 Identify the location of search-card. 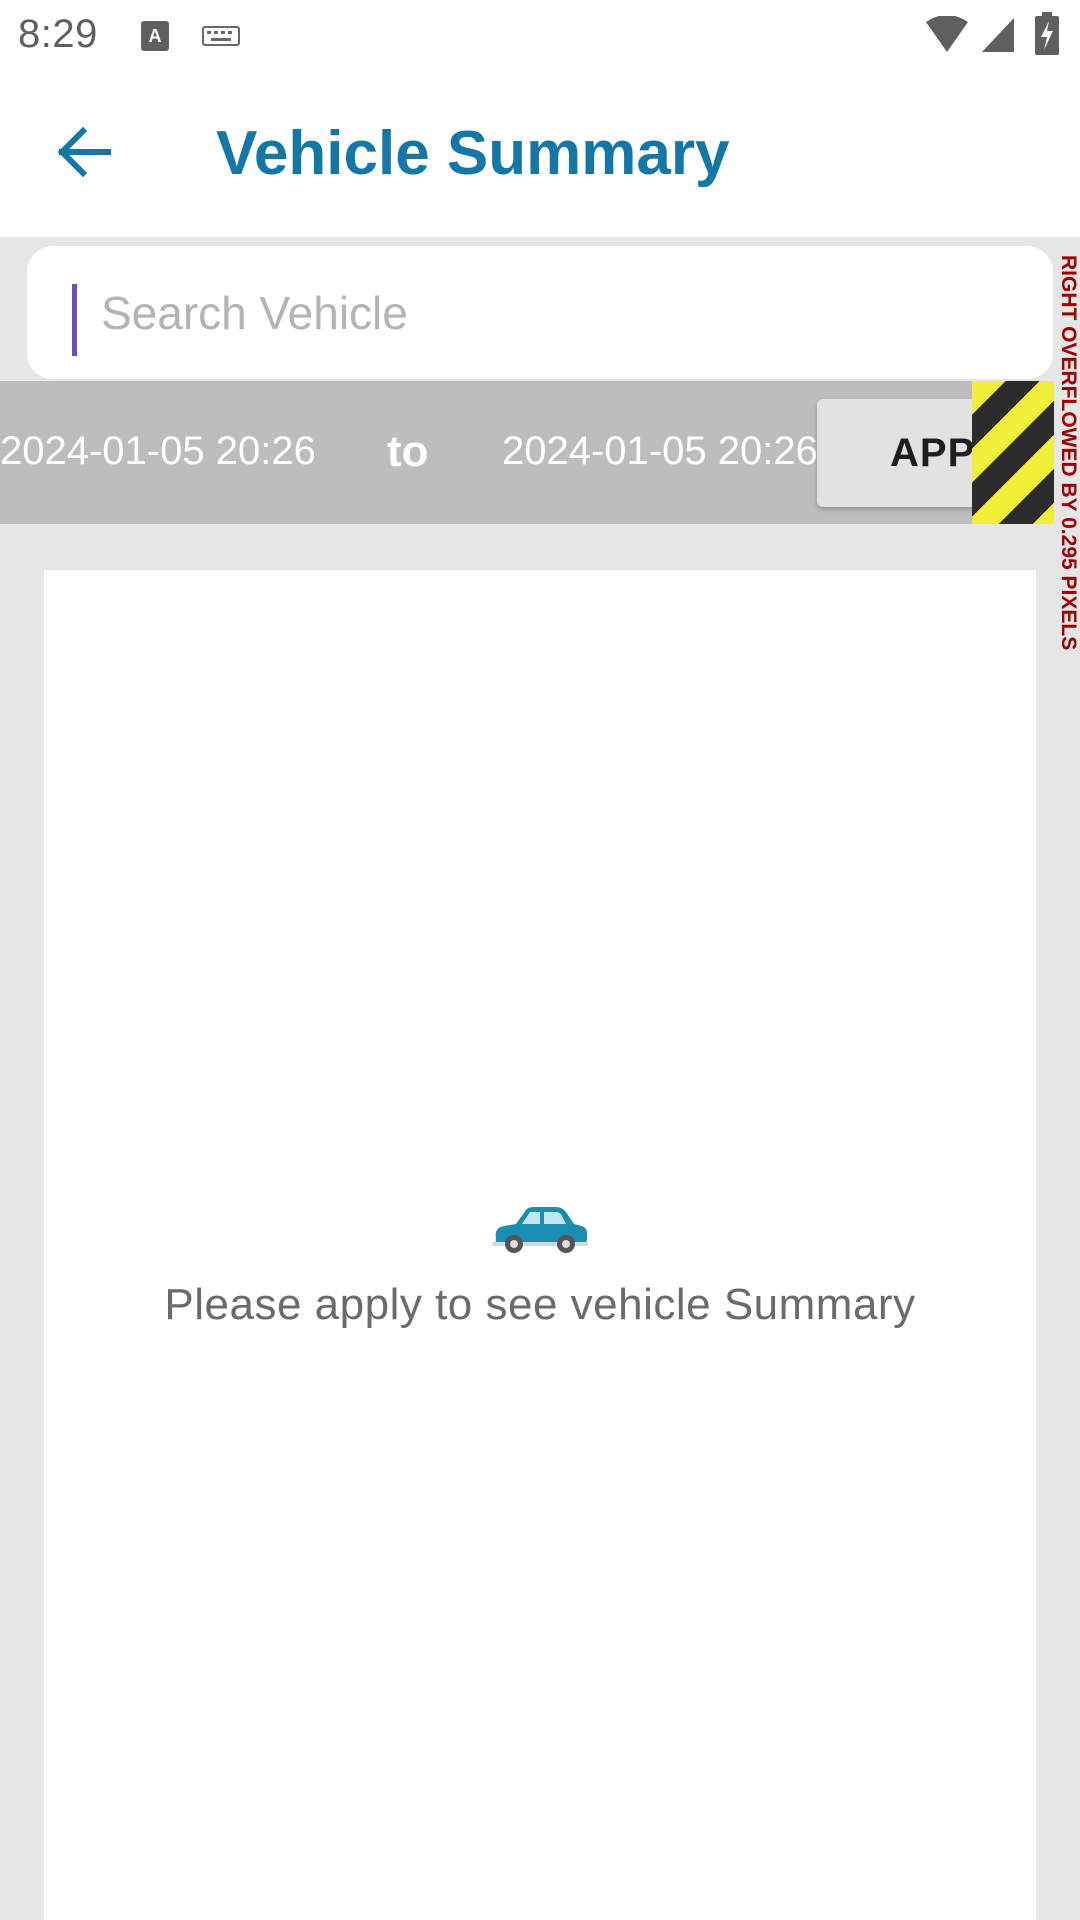
(540, 312).